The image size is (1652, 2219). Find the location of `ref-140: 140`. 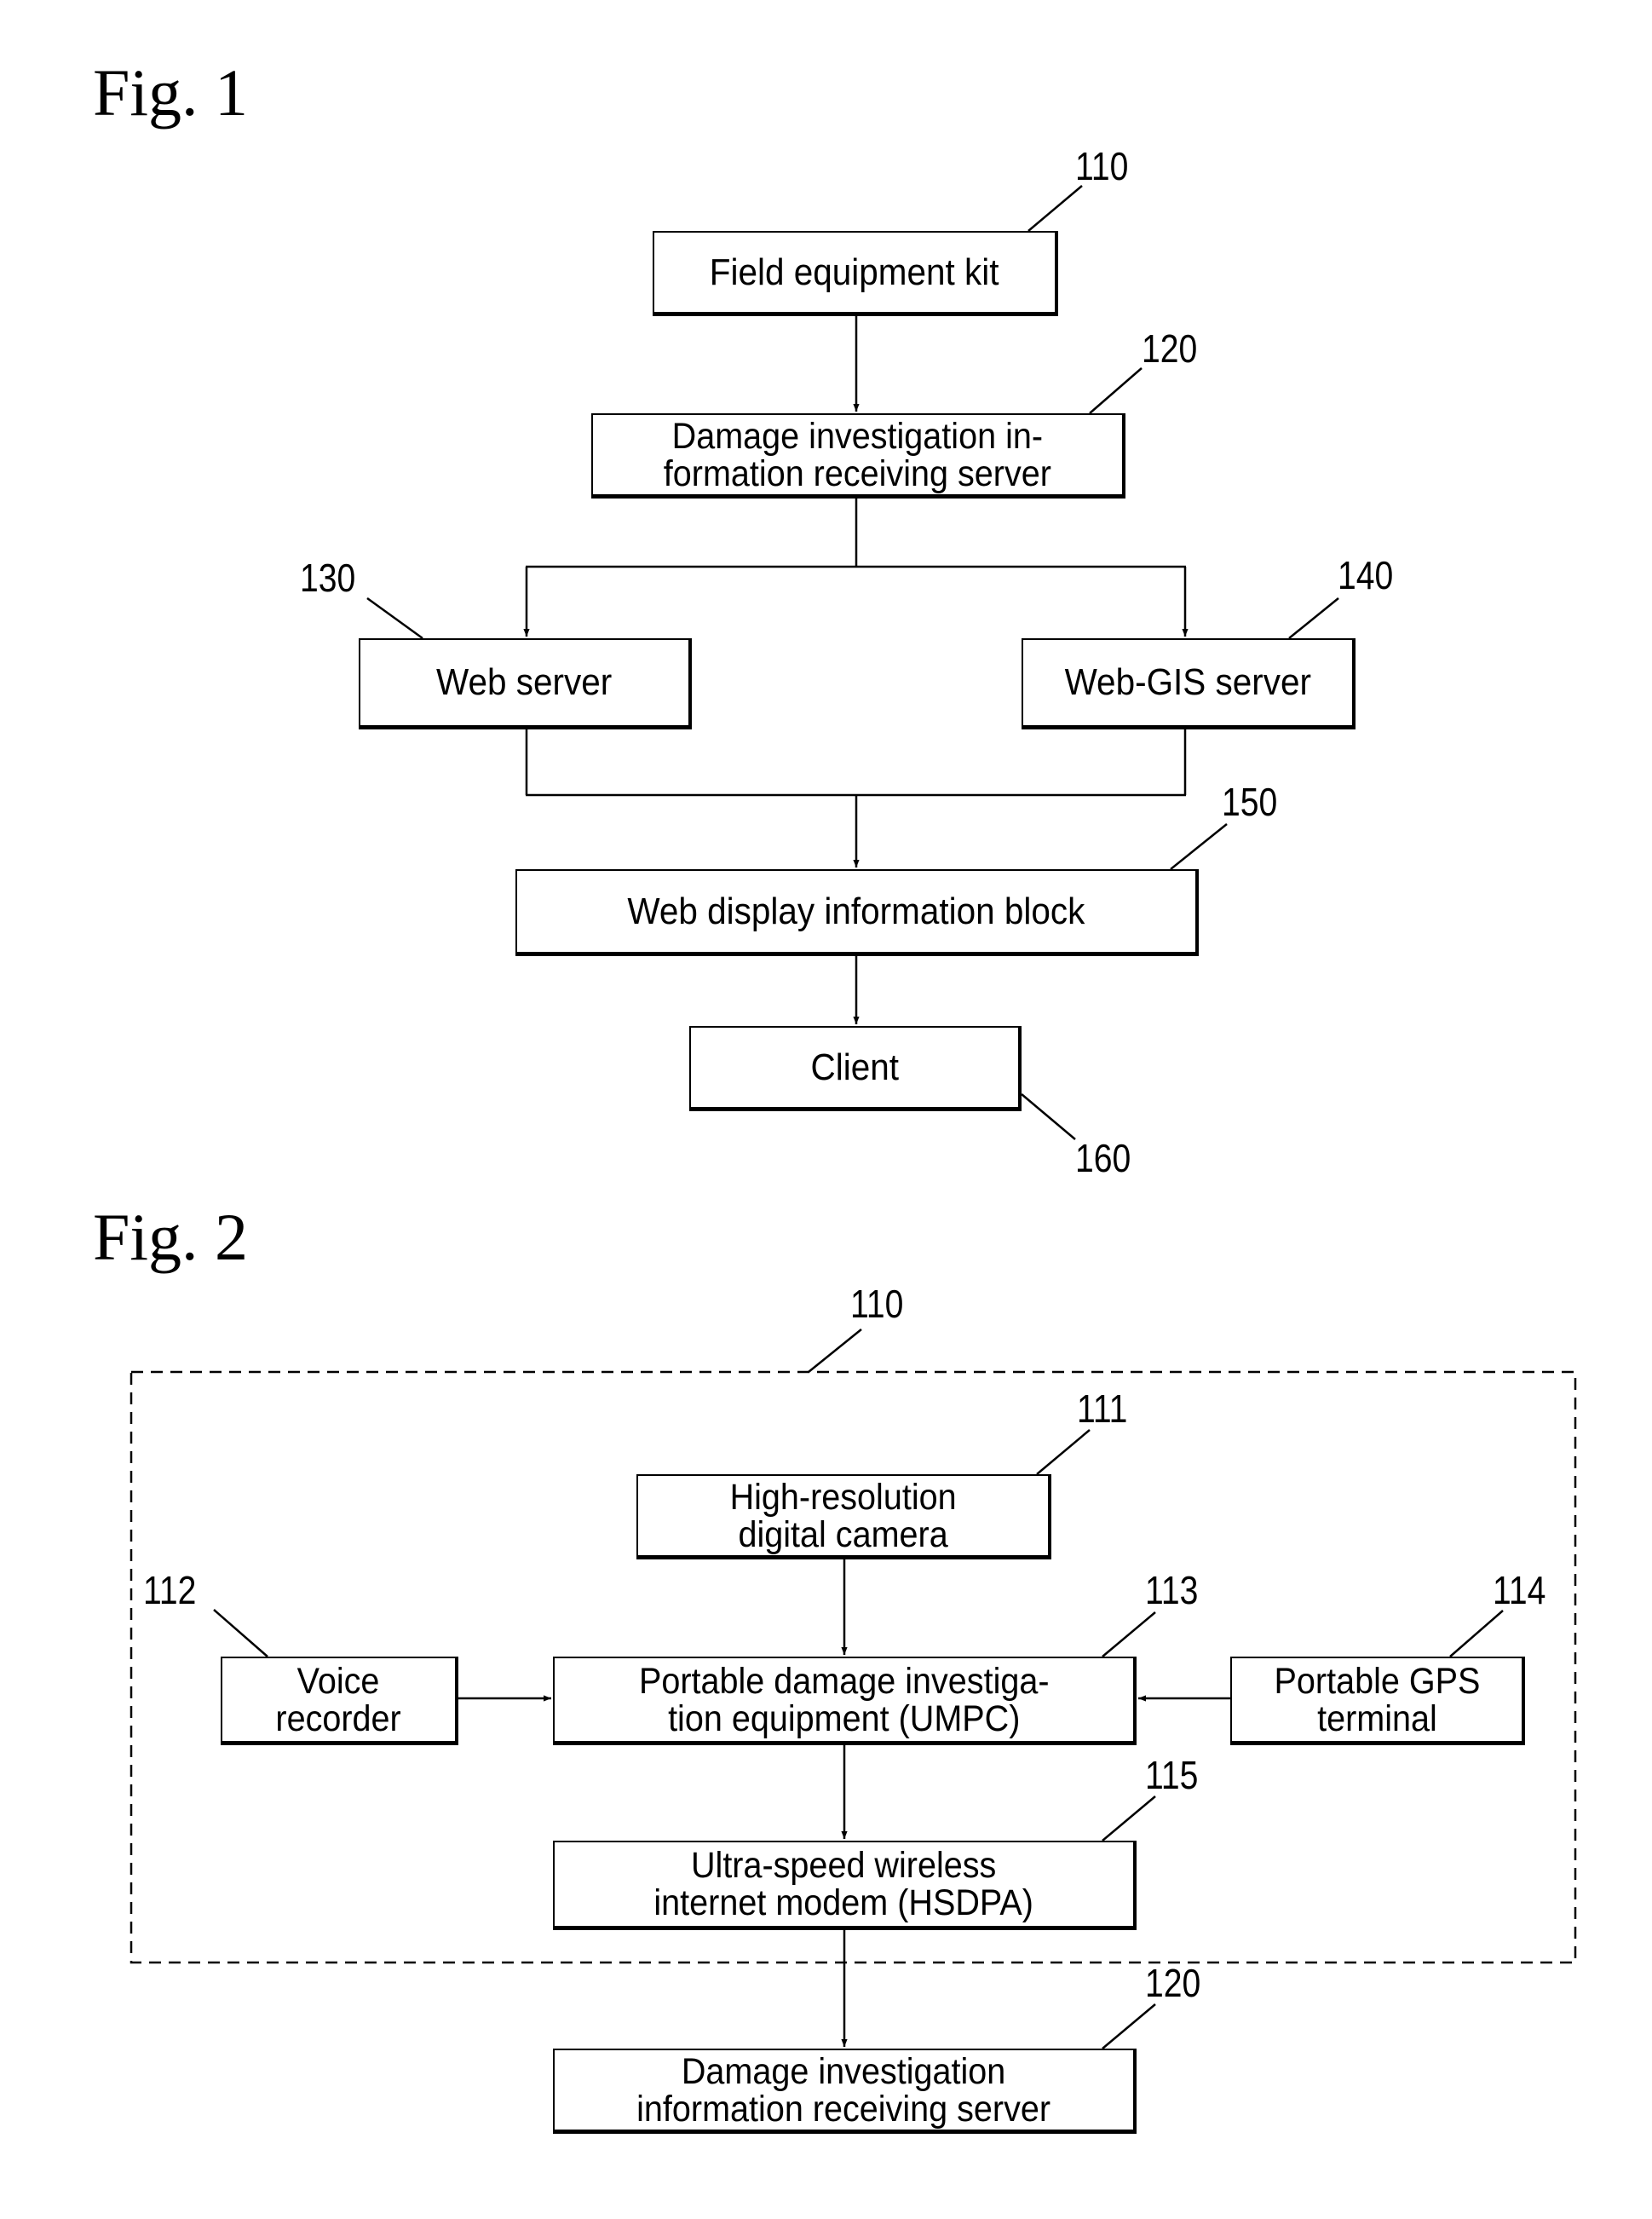

ref-140: 140 is located at coordinates (1366, 575).